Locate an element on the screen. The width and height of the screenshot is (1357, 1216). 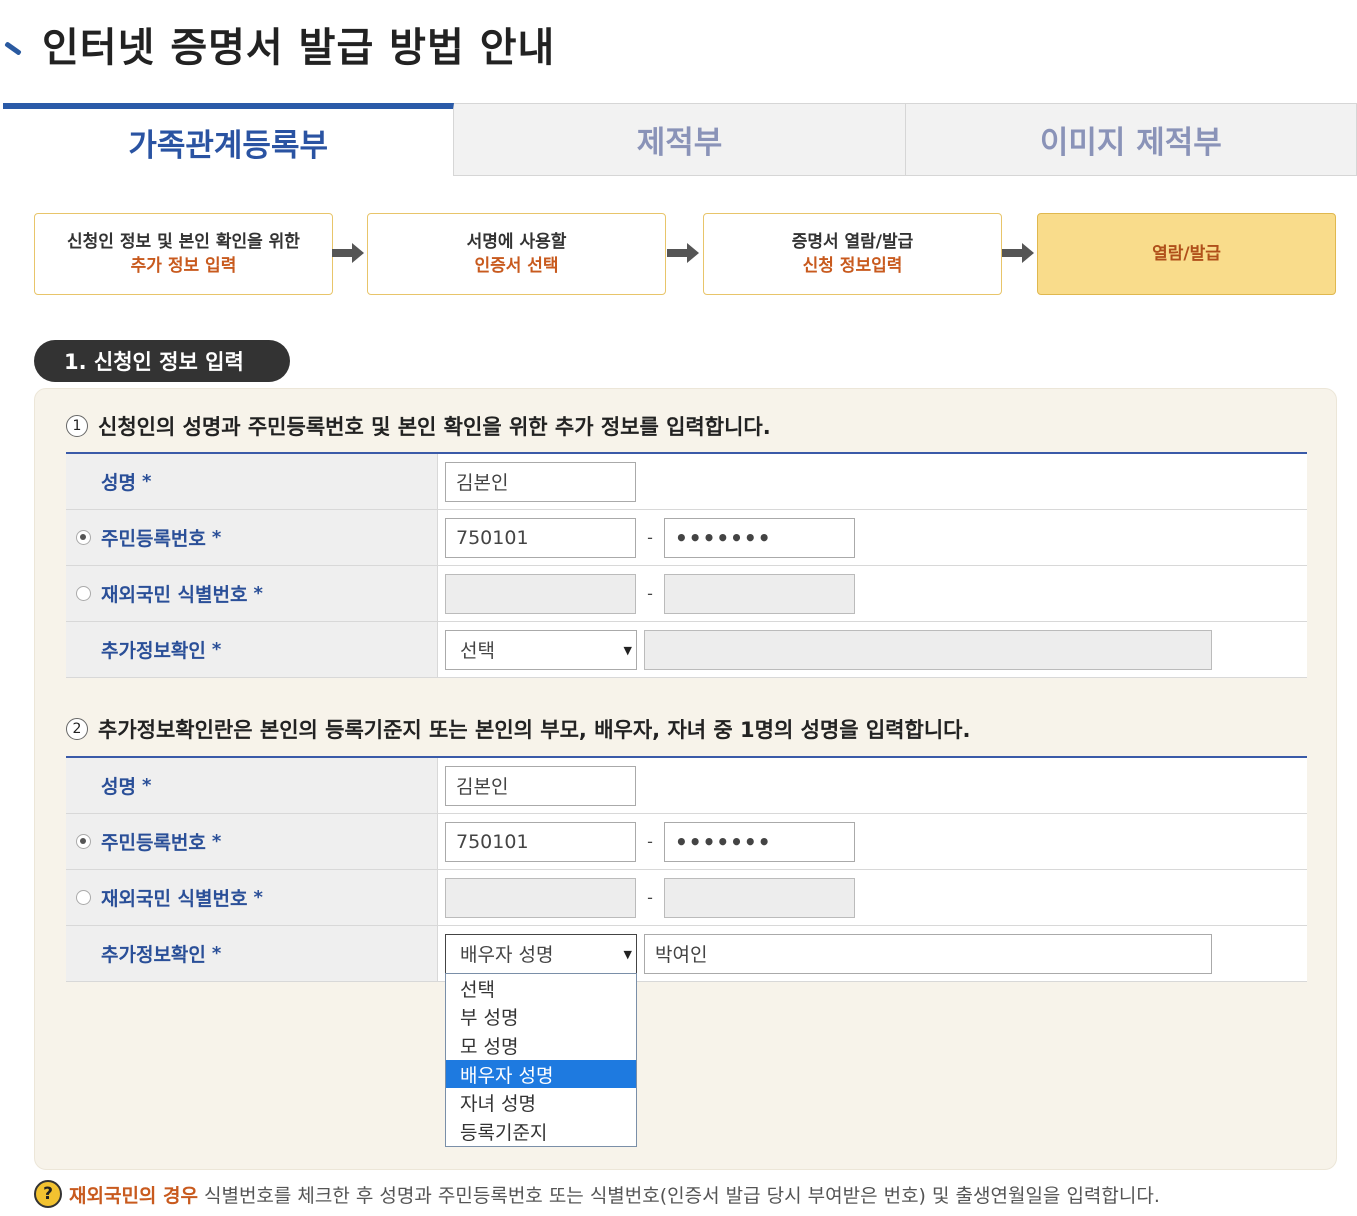
form1-extra-row: 추가정보확인 * 선택 ▼ is located at coordinates (686, 650).